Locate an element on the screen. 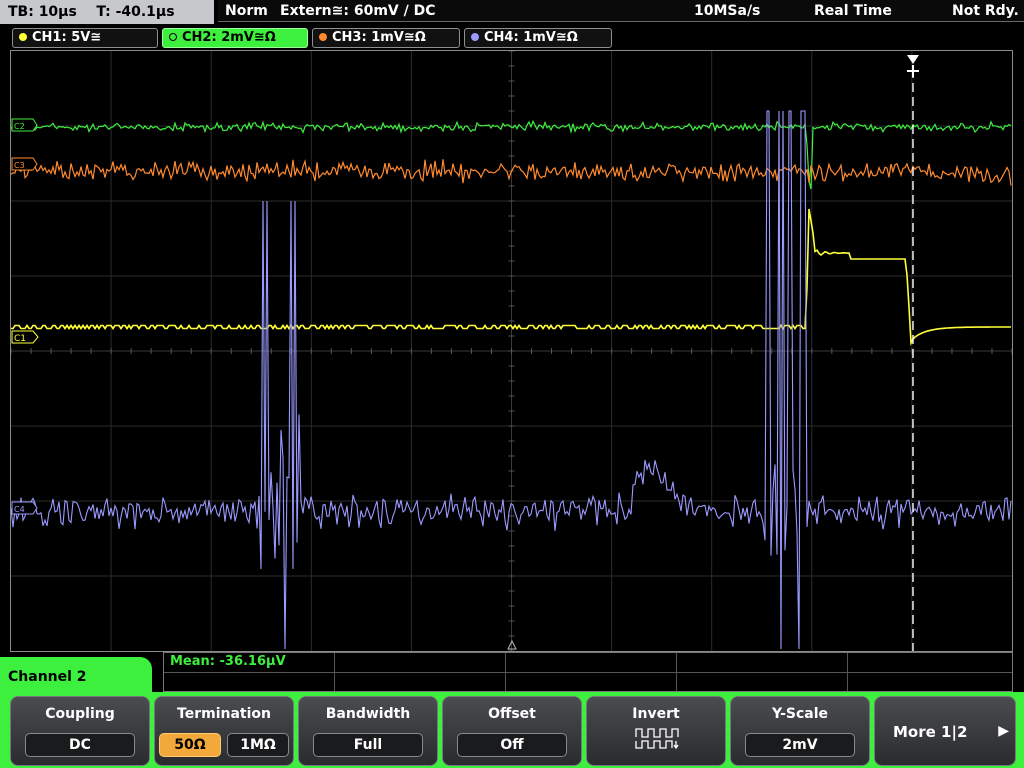 This screenshot has width=1024, height=768. offset-label: Offset is located at coordinates (512, 714).